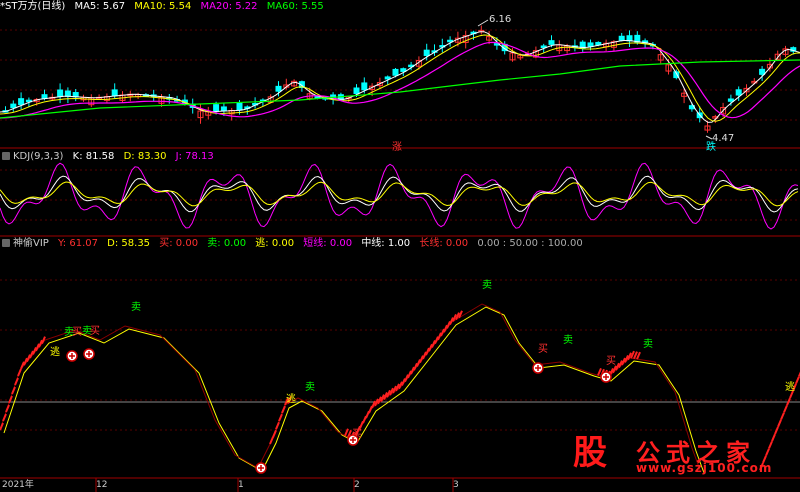  What do you see at coordinates (275, 243) in the screenshot?
I see `vip-escape-label: 逃: 0.00` at bounding box center [275, 243].